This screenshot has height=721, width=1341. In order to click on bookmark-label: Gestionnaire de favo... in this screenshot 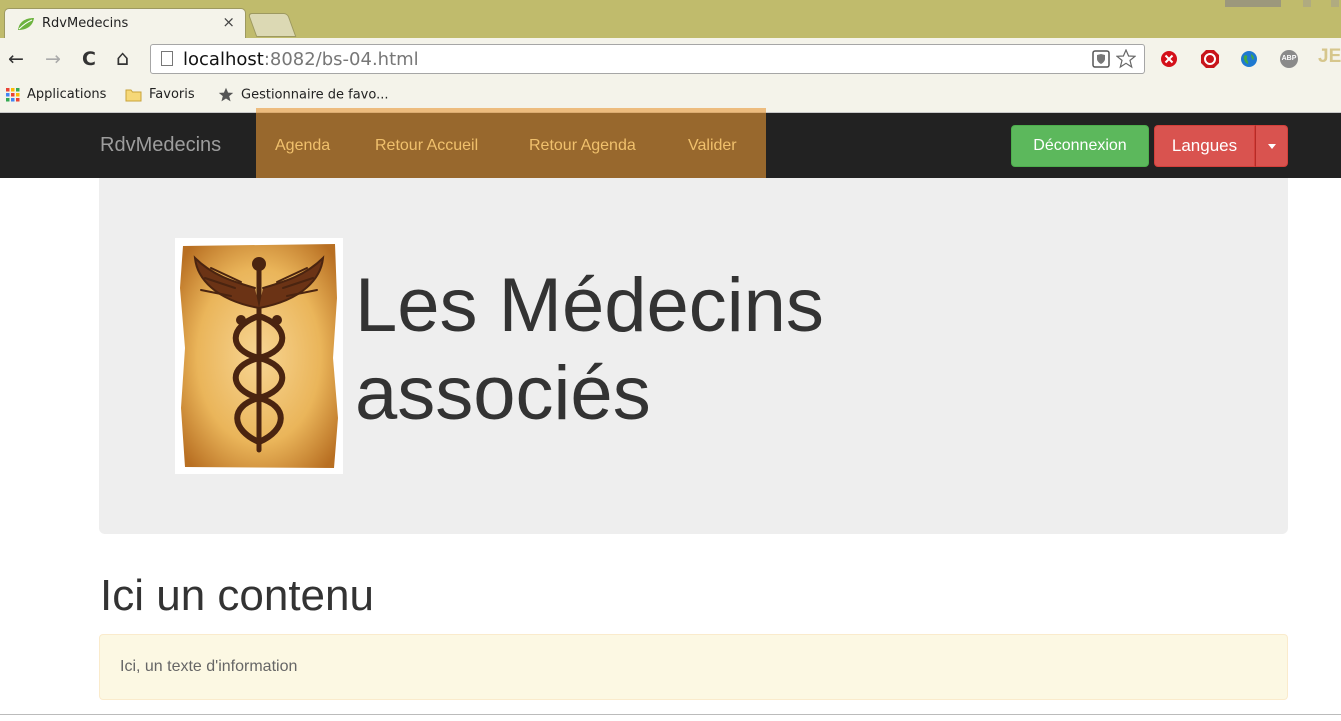, I will do `click(315, 95)`.